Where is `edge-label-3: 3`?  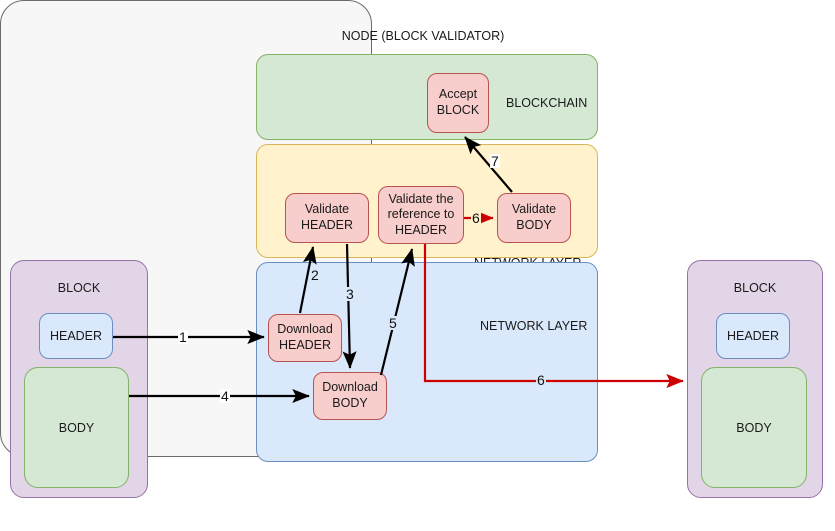 edge-label-3: 3 is located at coordinates (350, 294).